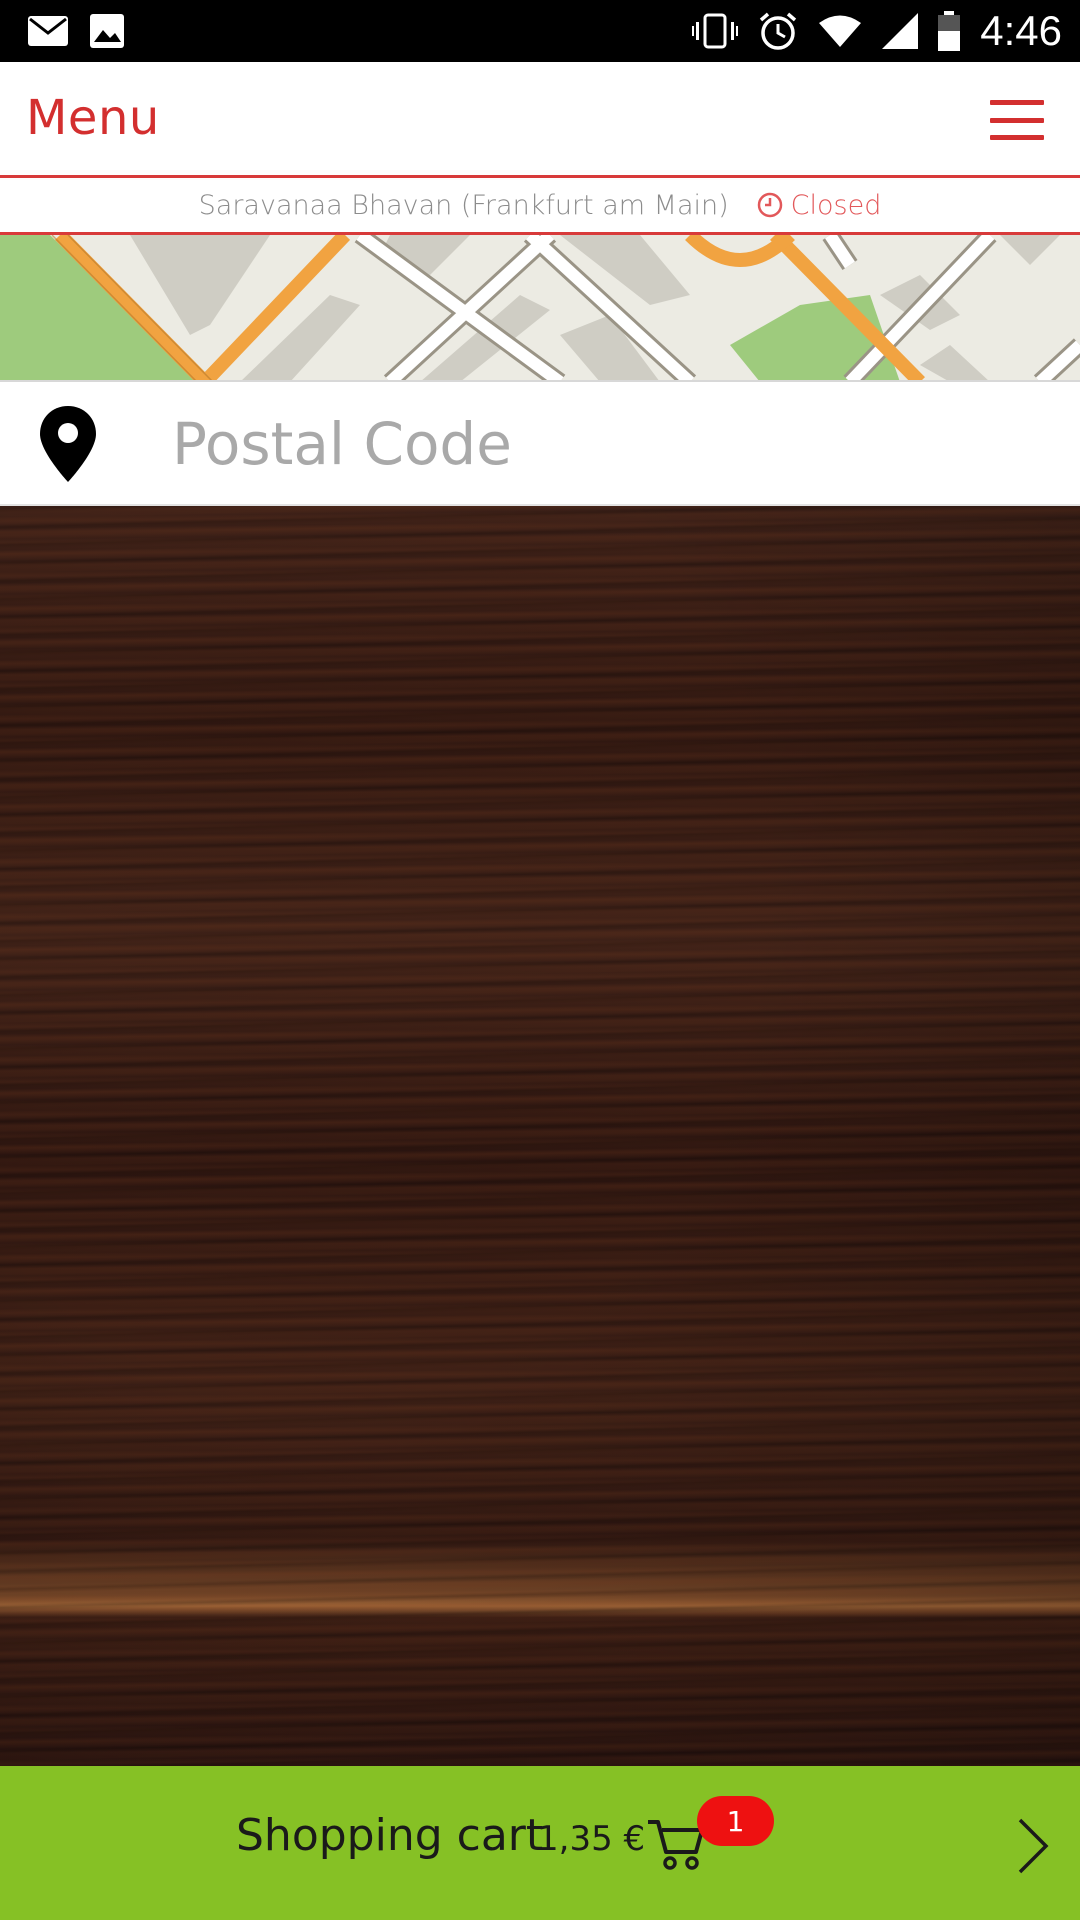 Image resolution: width=1080 pixels, height=1920 pixels. What do you see at coordinates (949, 31) in the screenshot?
I see `battery-icon` at bounding box center [949, 31].